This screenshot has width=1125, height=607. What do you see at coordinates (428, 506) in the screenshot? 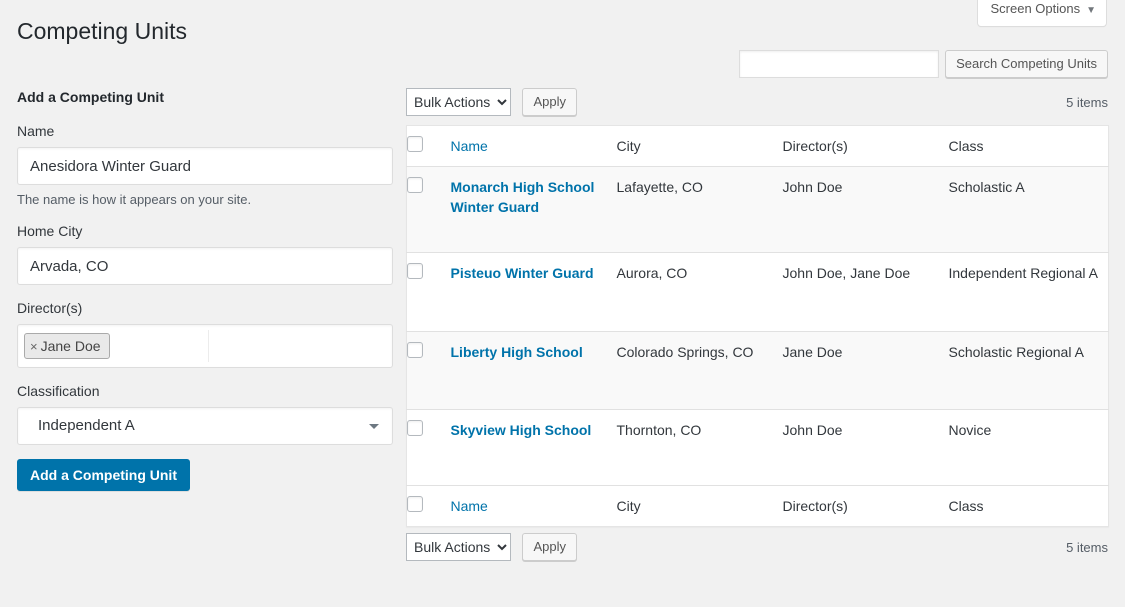
I see `select-all-footer` at bounding box center [428, 506].